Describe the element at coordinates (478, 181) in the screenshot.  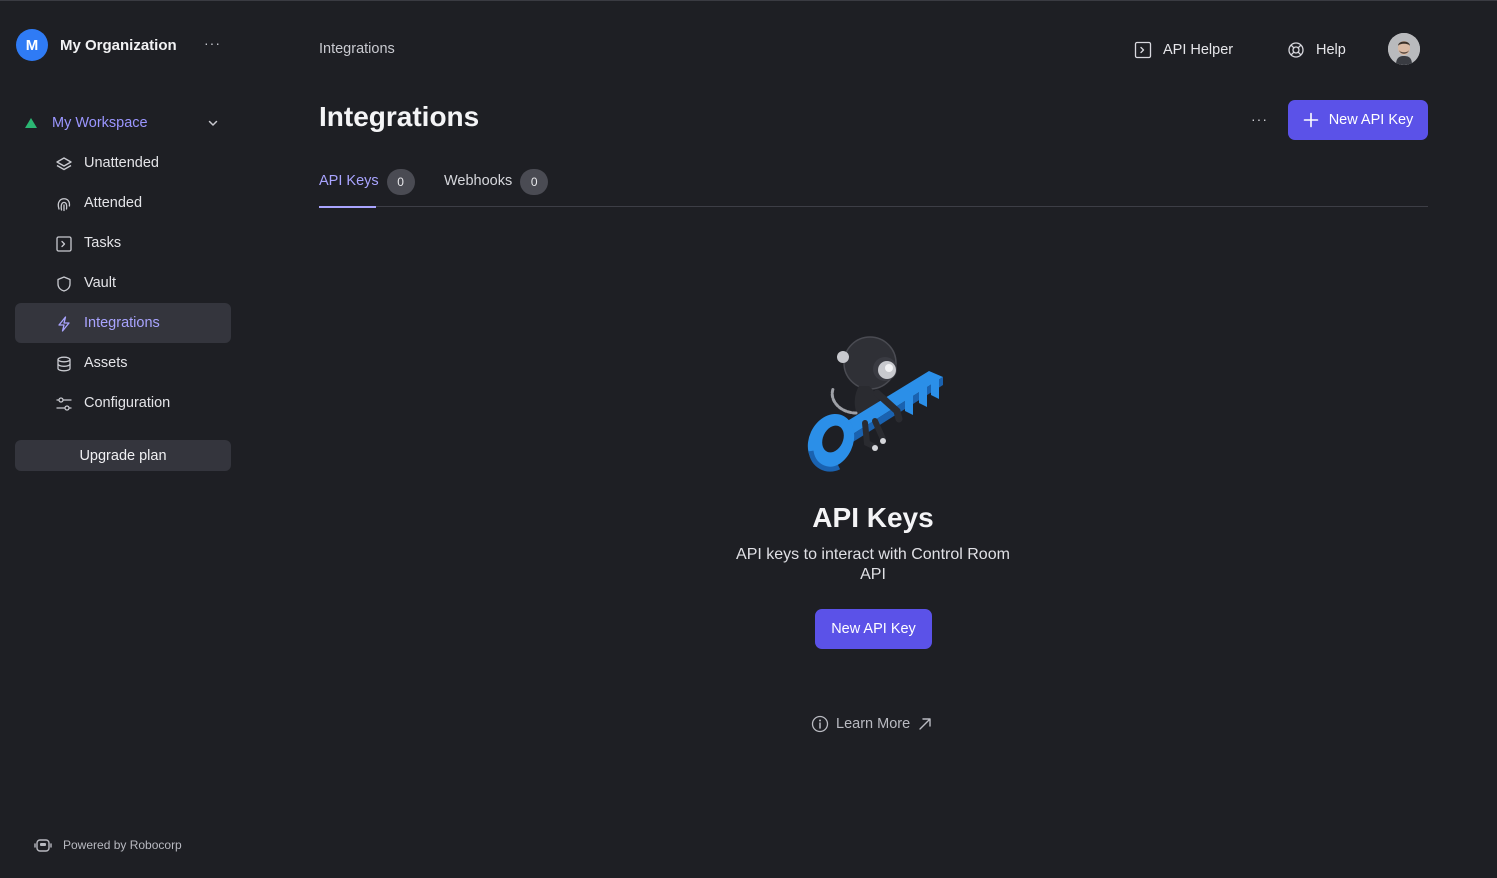
I see `tab-label: Webhooks` at that location.